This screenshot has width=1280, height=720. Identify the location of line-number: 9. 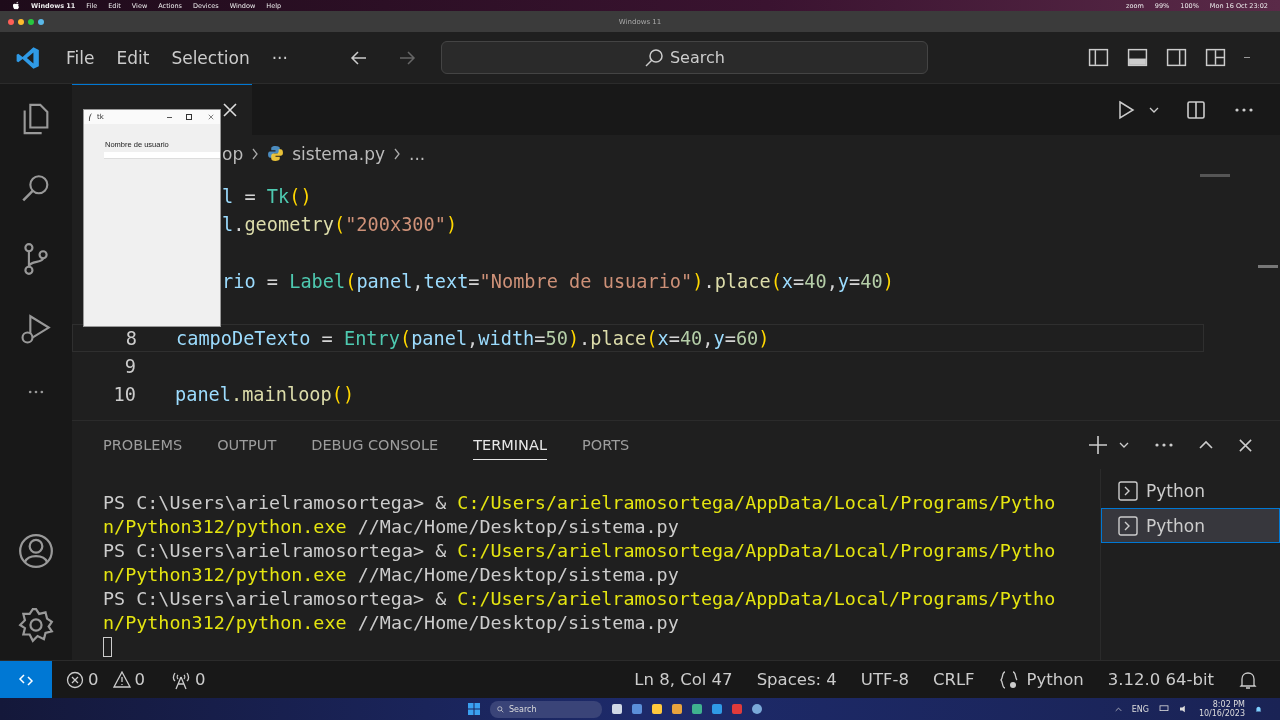
(130, 367).